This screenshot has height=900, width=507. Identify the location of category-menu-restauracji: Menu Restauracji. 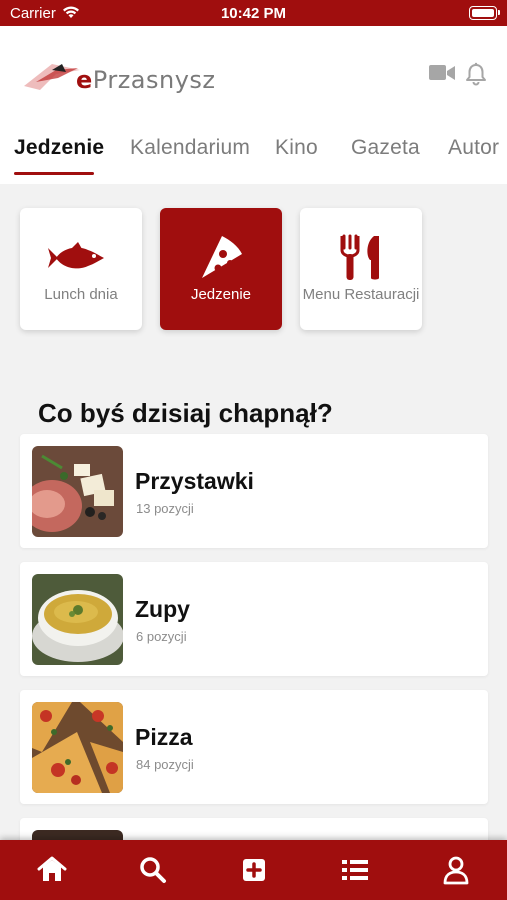
(361, 269).